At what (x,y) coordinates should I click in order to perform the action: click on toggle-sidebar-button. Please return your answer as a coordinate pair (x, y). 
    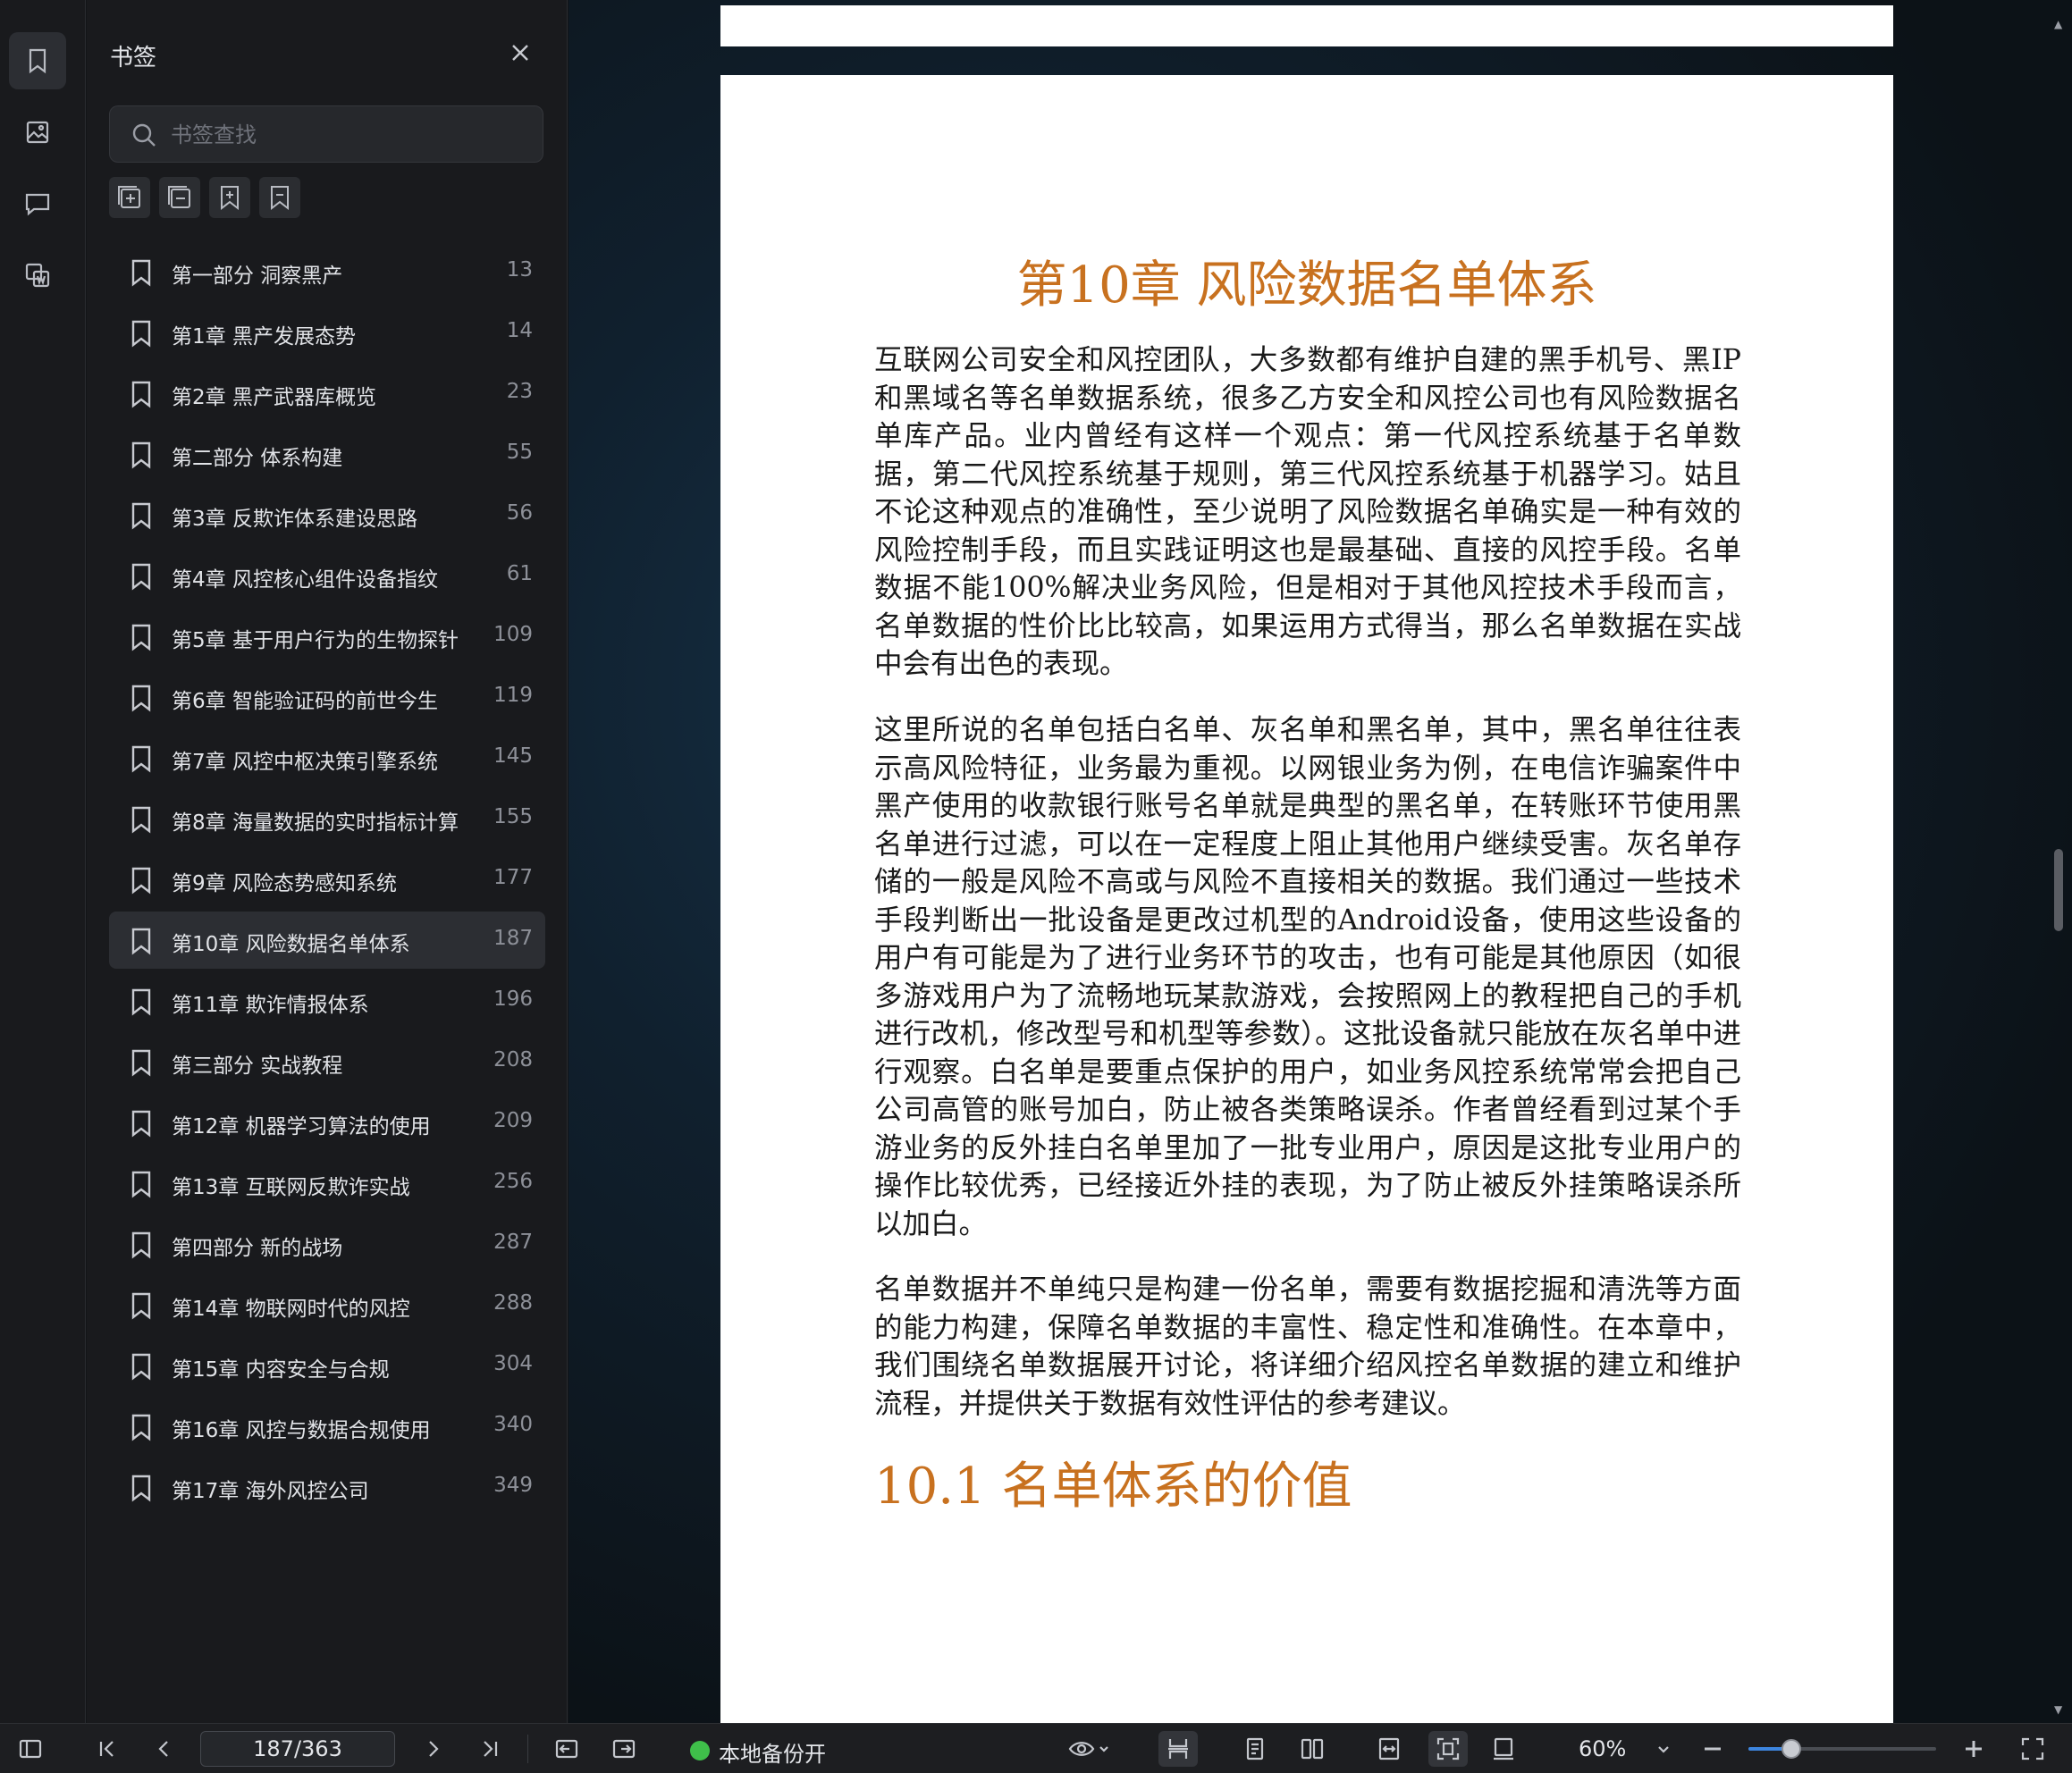
    Looking at the image, I should click on (30, 1749).